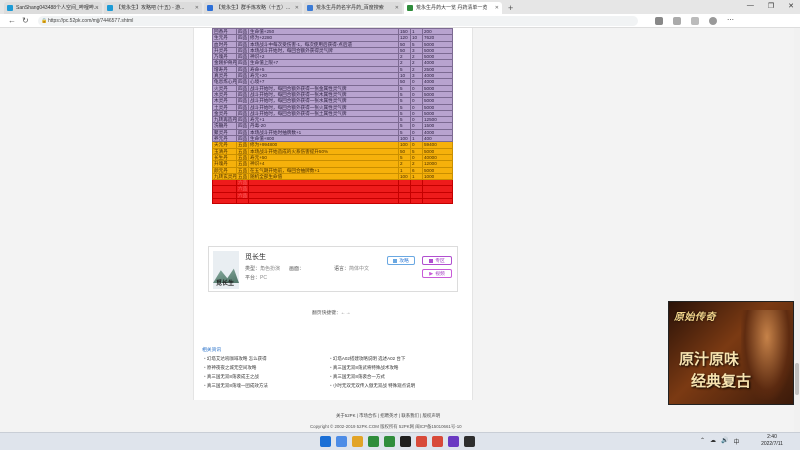  Describe the element at coordinates (331, 313) in the screenshot. I see `page-jump-hint: 翻页快捷键：←→` at that location.